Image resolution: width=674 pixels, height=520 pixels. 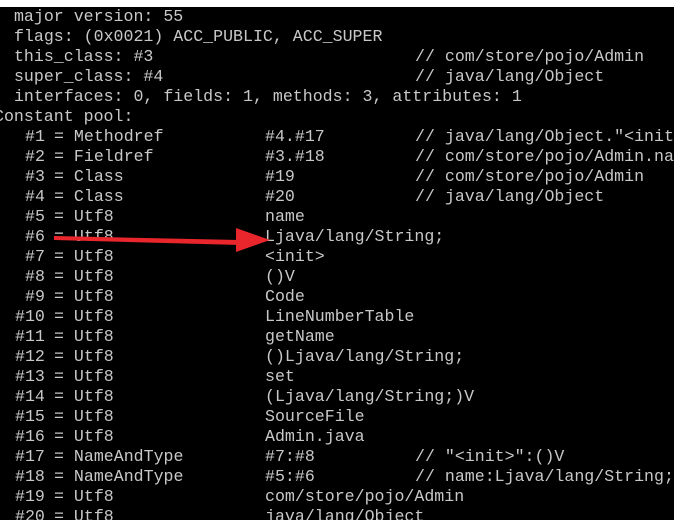 I want to click on entry-value: (Ljava/lang/String;)V, so click(x=370, y=396).